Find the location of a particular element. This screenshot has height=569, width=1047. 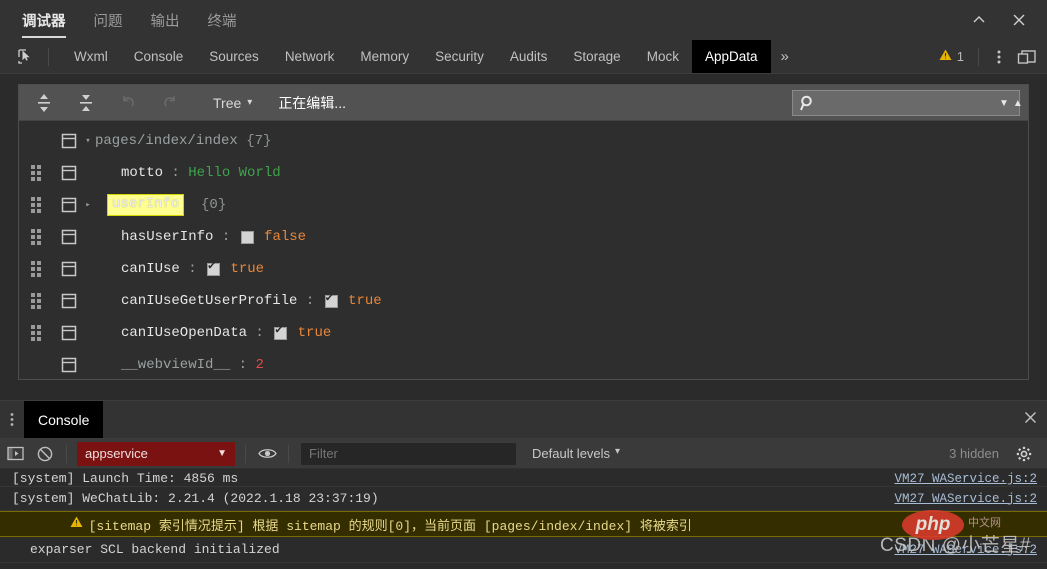

eye-icon is located at coordinates (267, 454).